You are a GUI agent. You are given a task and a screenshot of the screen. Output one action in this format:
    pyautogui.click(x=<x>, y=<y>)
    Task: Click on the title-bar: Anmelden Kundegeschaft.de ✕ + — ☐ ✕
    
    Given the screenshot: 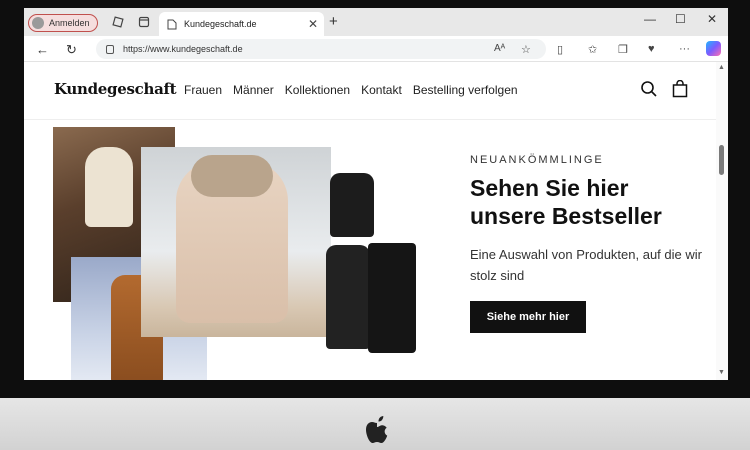 What is the action you would take?
    pyautogui.click(x=376, y=22)
    